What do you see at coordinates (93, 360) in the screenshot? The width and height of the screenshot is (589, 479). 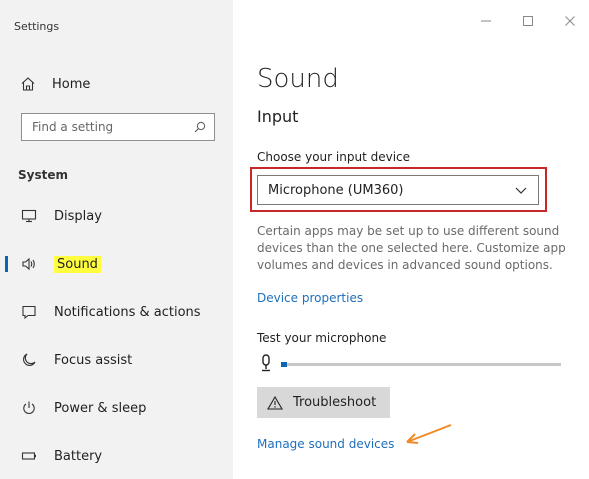 I see `sidebar-item-label: Focus assist` at bounding box center [93, 360].